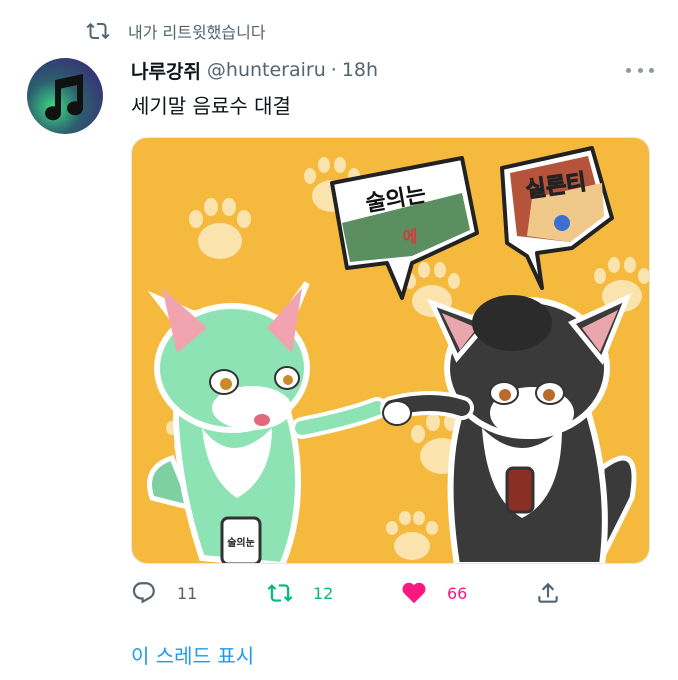 This screenshot has width=678, height=680. I want to click on display-name: 나루강쥐, so click(166, 70).